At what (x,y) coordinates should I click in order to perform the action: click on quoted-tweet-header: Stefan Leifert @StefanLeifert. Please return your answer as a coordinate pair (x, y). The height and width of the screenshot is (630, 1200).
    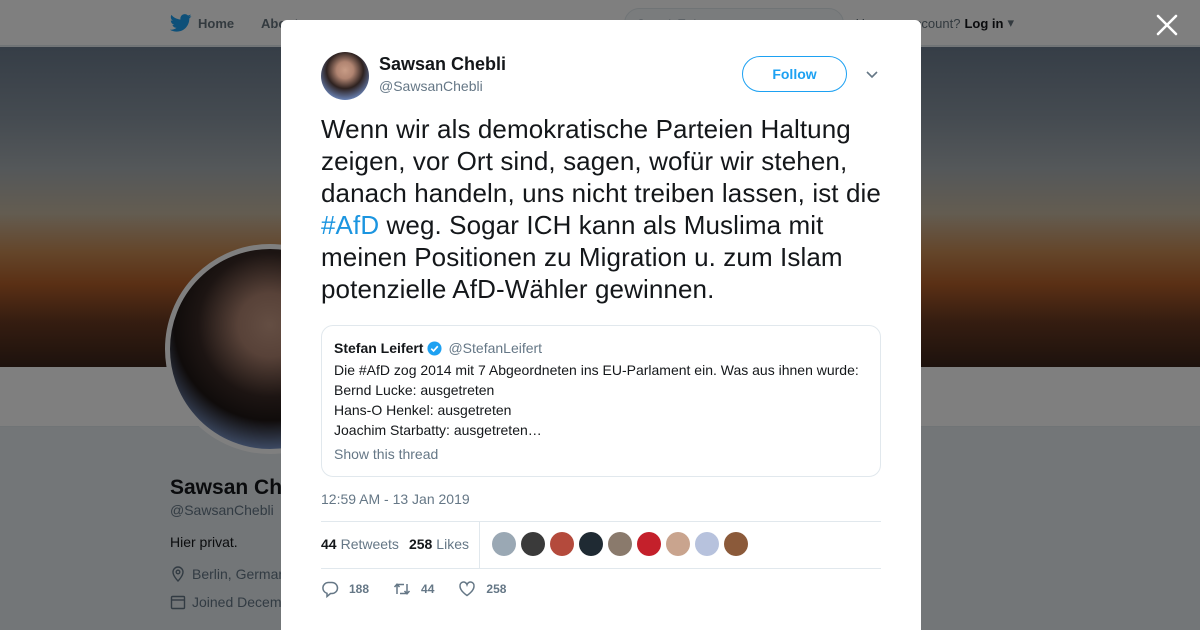
    Looking at the image, I should click on (438, 348).